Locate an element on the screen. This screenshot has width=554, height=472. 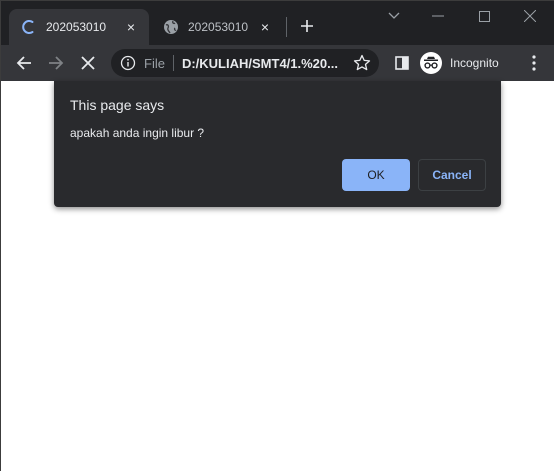
minimize-icon is located at coordinates (438, 16).